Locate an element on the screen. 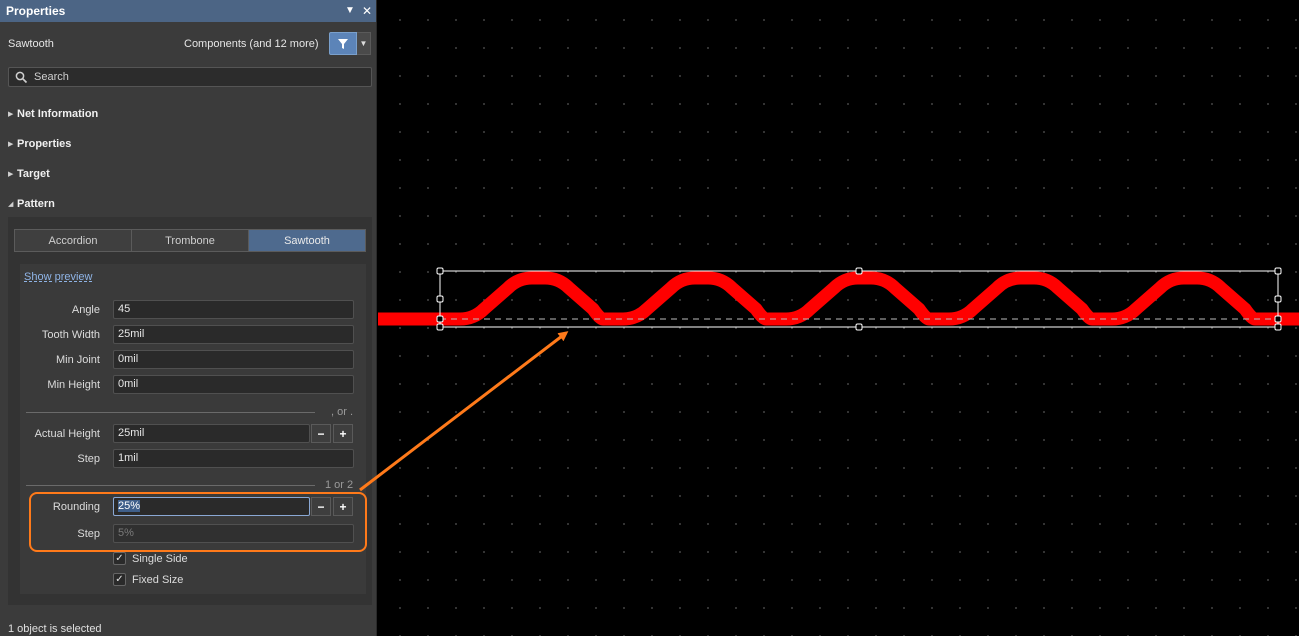 This screenshot has width=1299, height=636. pattern-tabs: Accordion Trombone Sawtooth is located at coordinates (190, 240).